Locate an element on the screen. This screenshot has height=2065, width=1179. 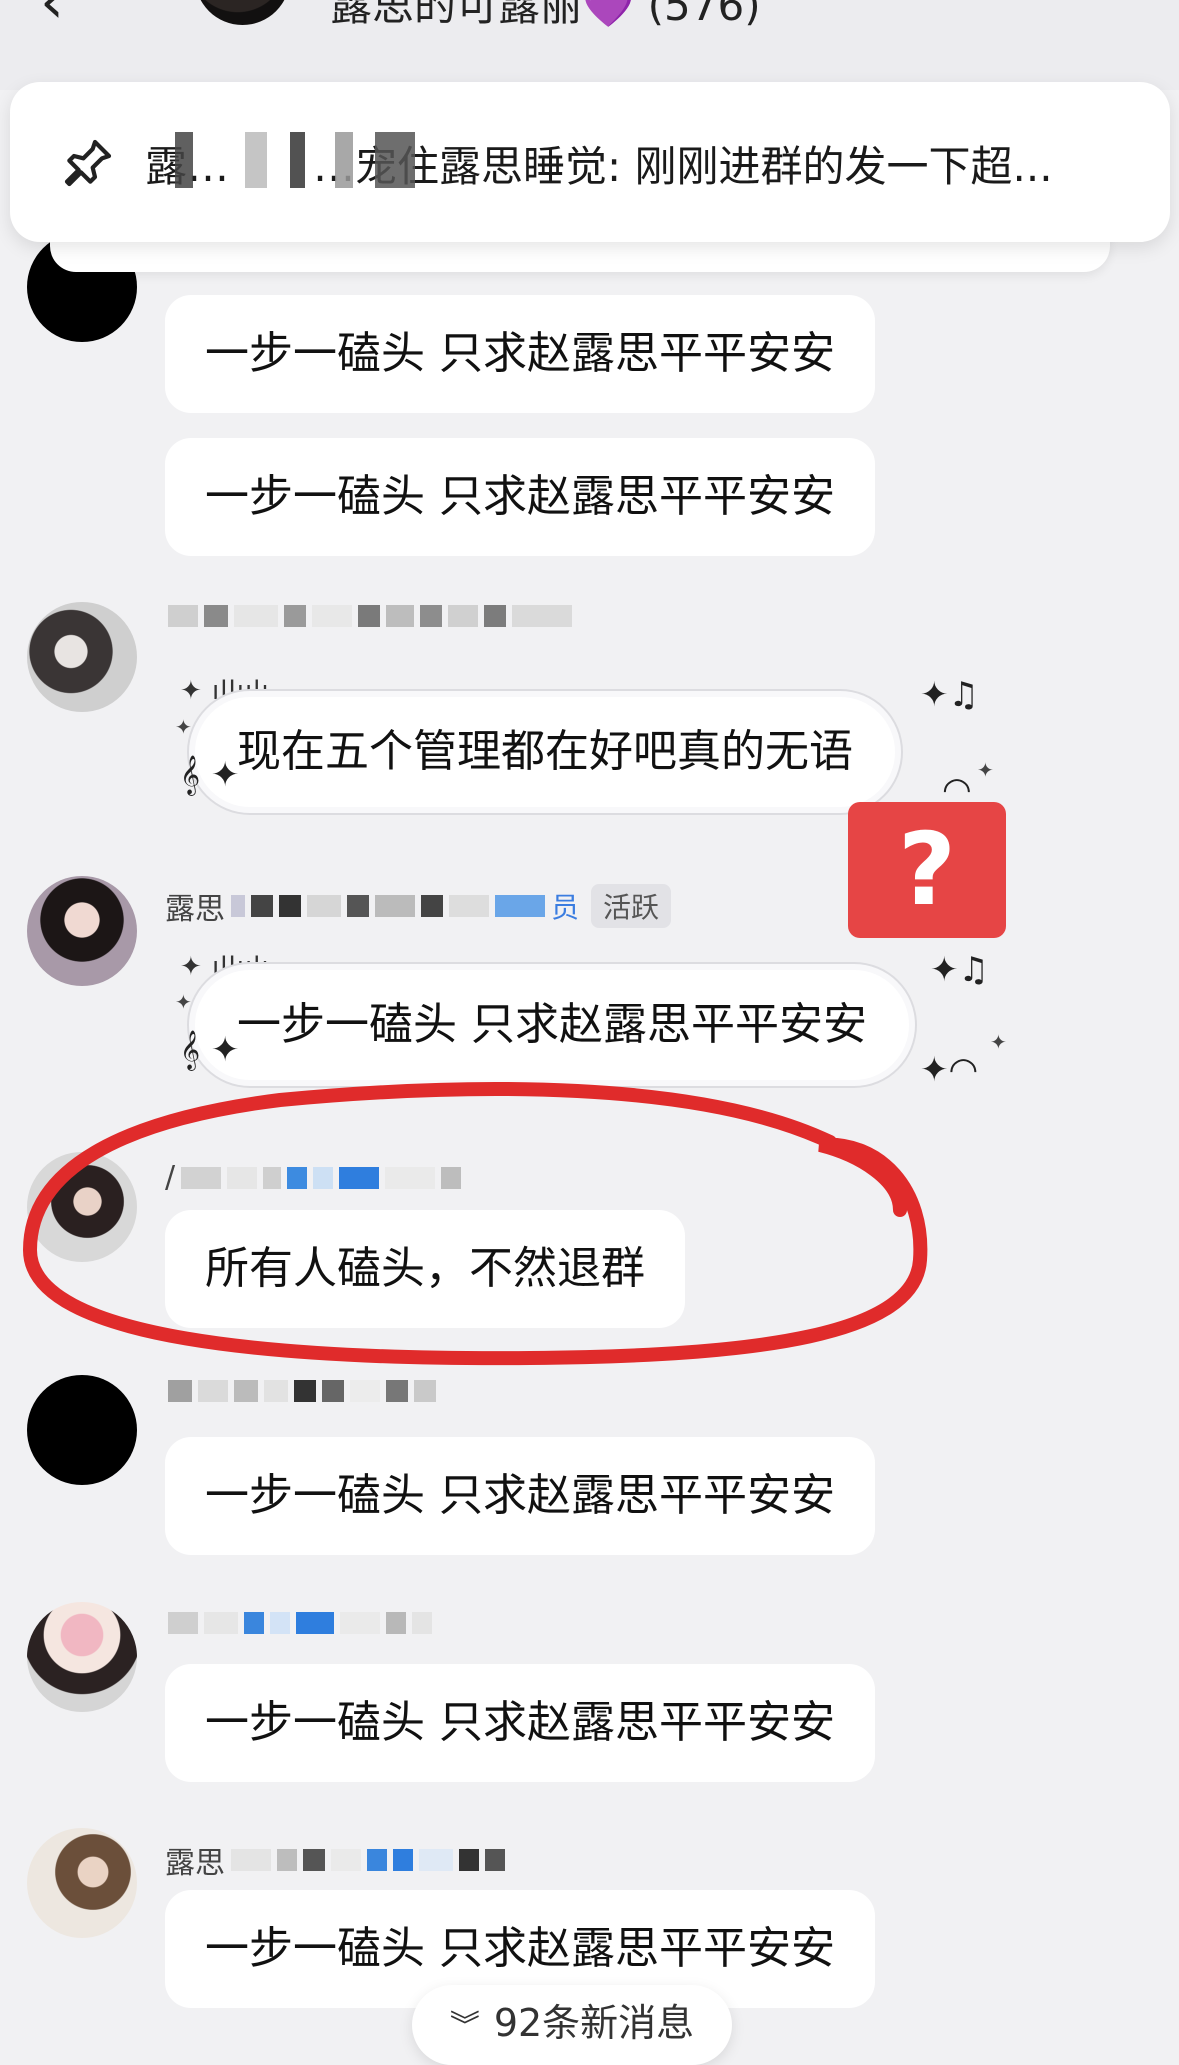
headphones-icon: ✦◠ is located at coordinates (949, 1070).